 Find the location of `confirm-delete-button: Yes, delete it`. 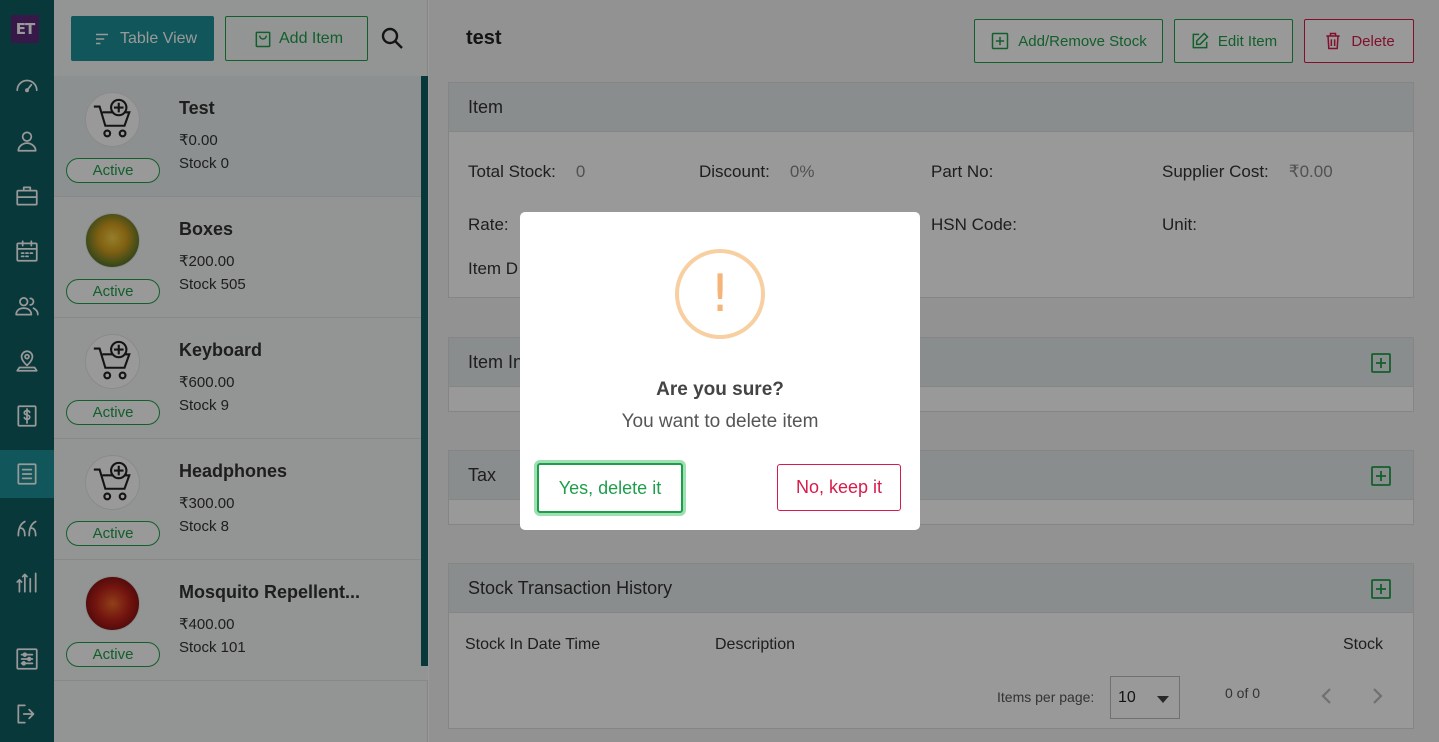

confirm-delete-button: Yes, delete it is located at coordinates (610, 488).